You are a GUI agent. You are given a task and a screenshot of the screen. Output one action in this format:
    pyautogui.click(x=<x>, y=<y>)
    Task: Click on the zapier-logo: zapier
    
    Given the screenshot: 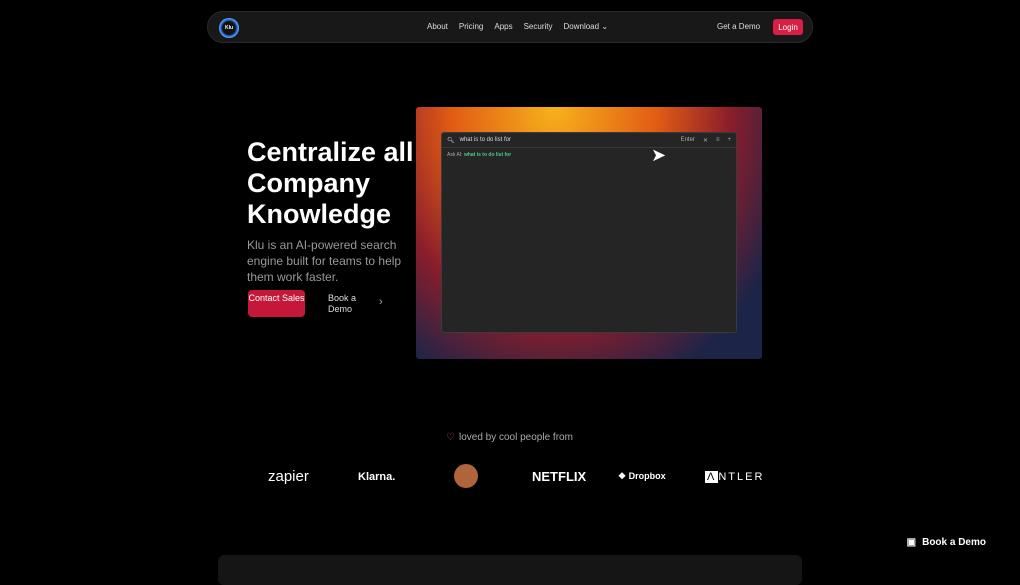 What is the action you would take?
    pyautogui.click(x=288, y=476)
    